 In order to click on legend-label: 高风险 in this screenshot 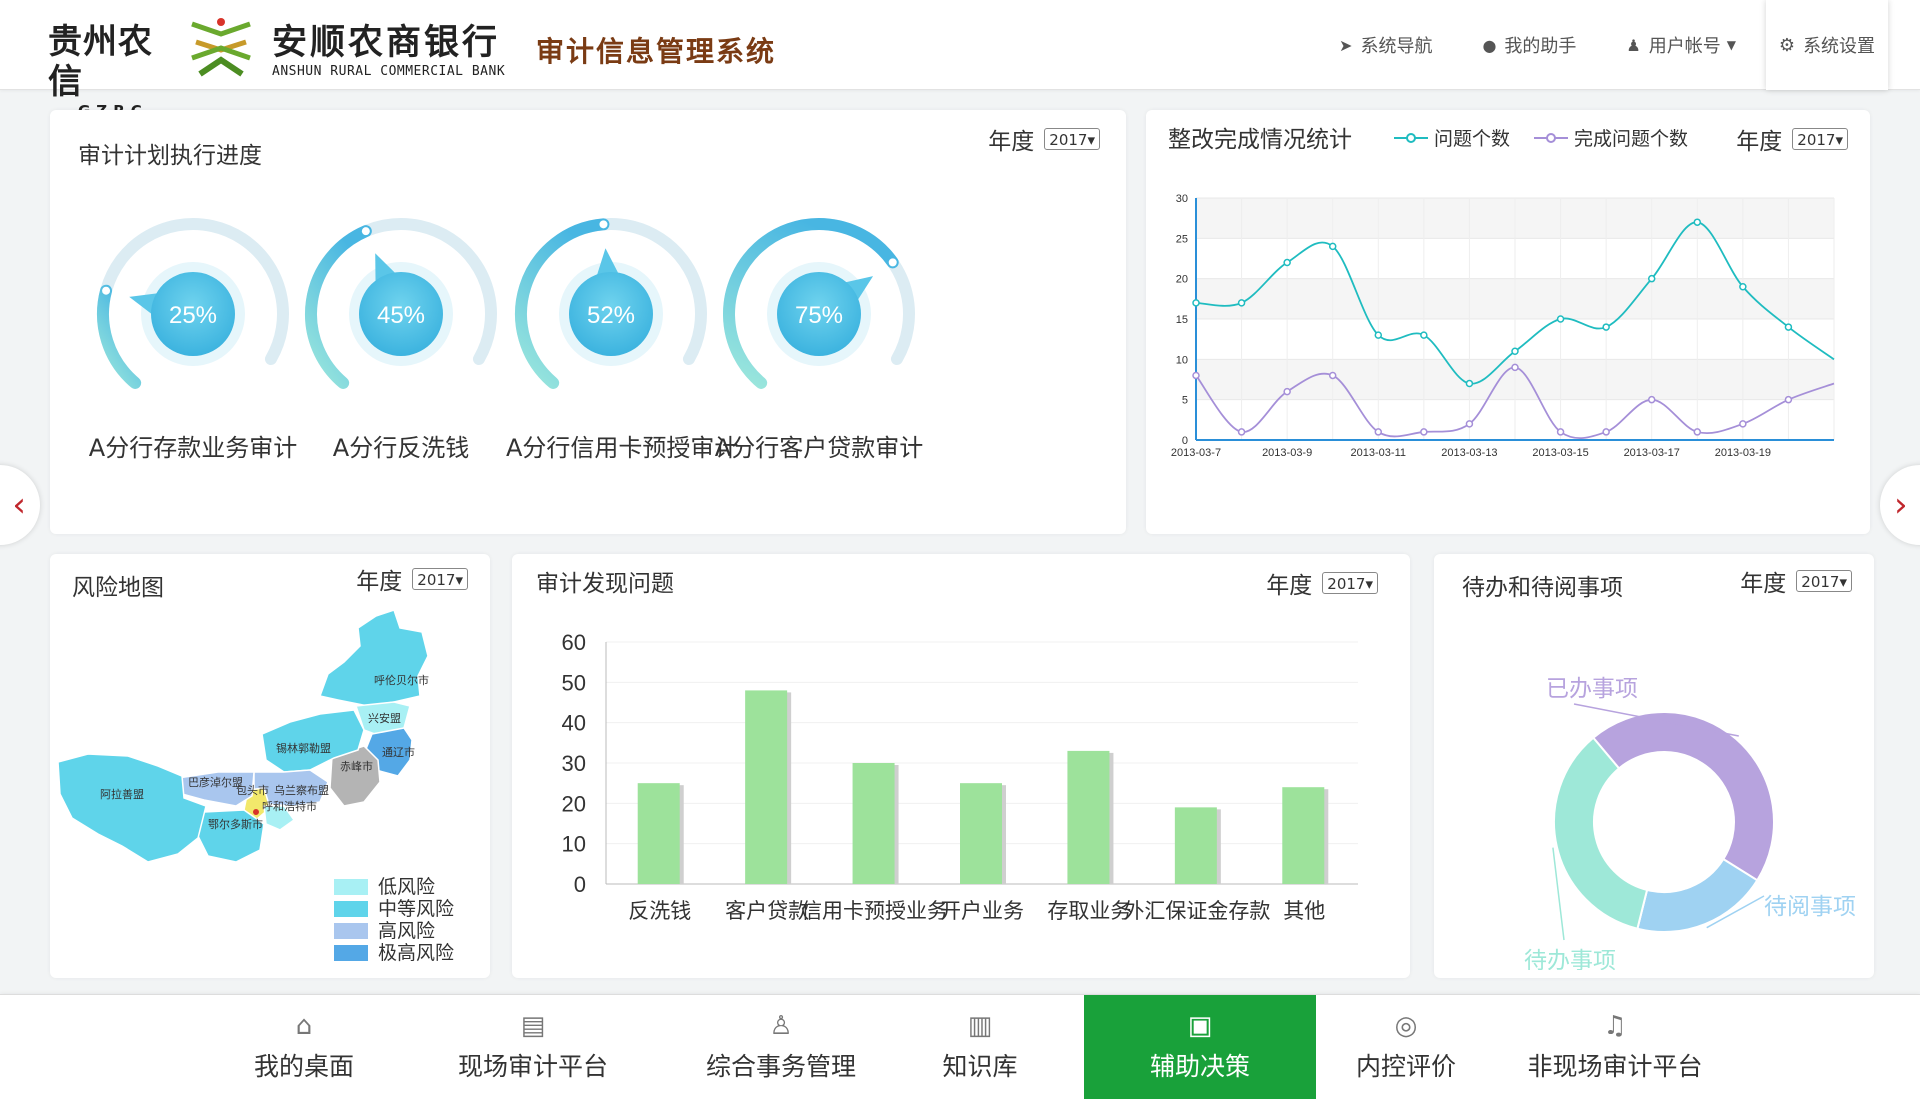, I will do `click(407, 931)`.